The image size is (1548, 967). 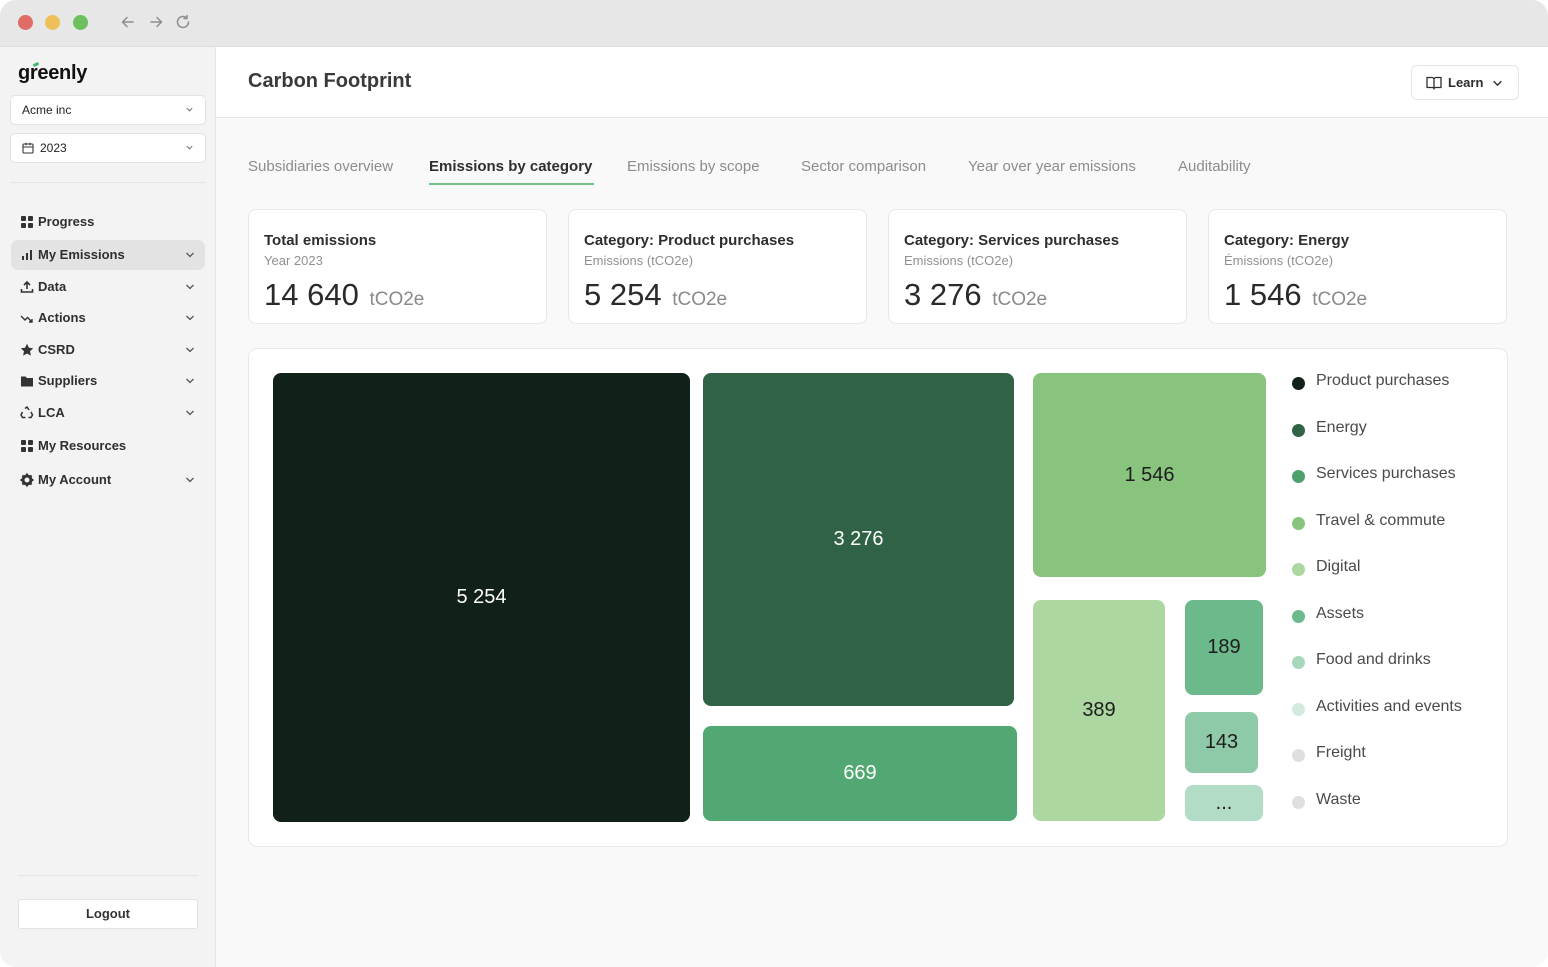 What do you see at coordinates (82, 445) in the screenshot?
I see `sidebar-item-label: My Resources` at bounding box center [82, 445].